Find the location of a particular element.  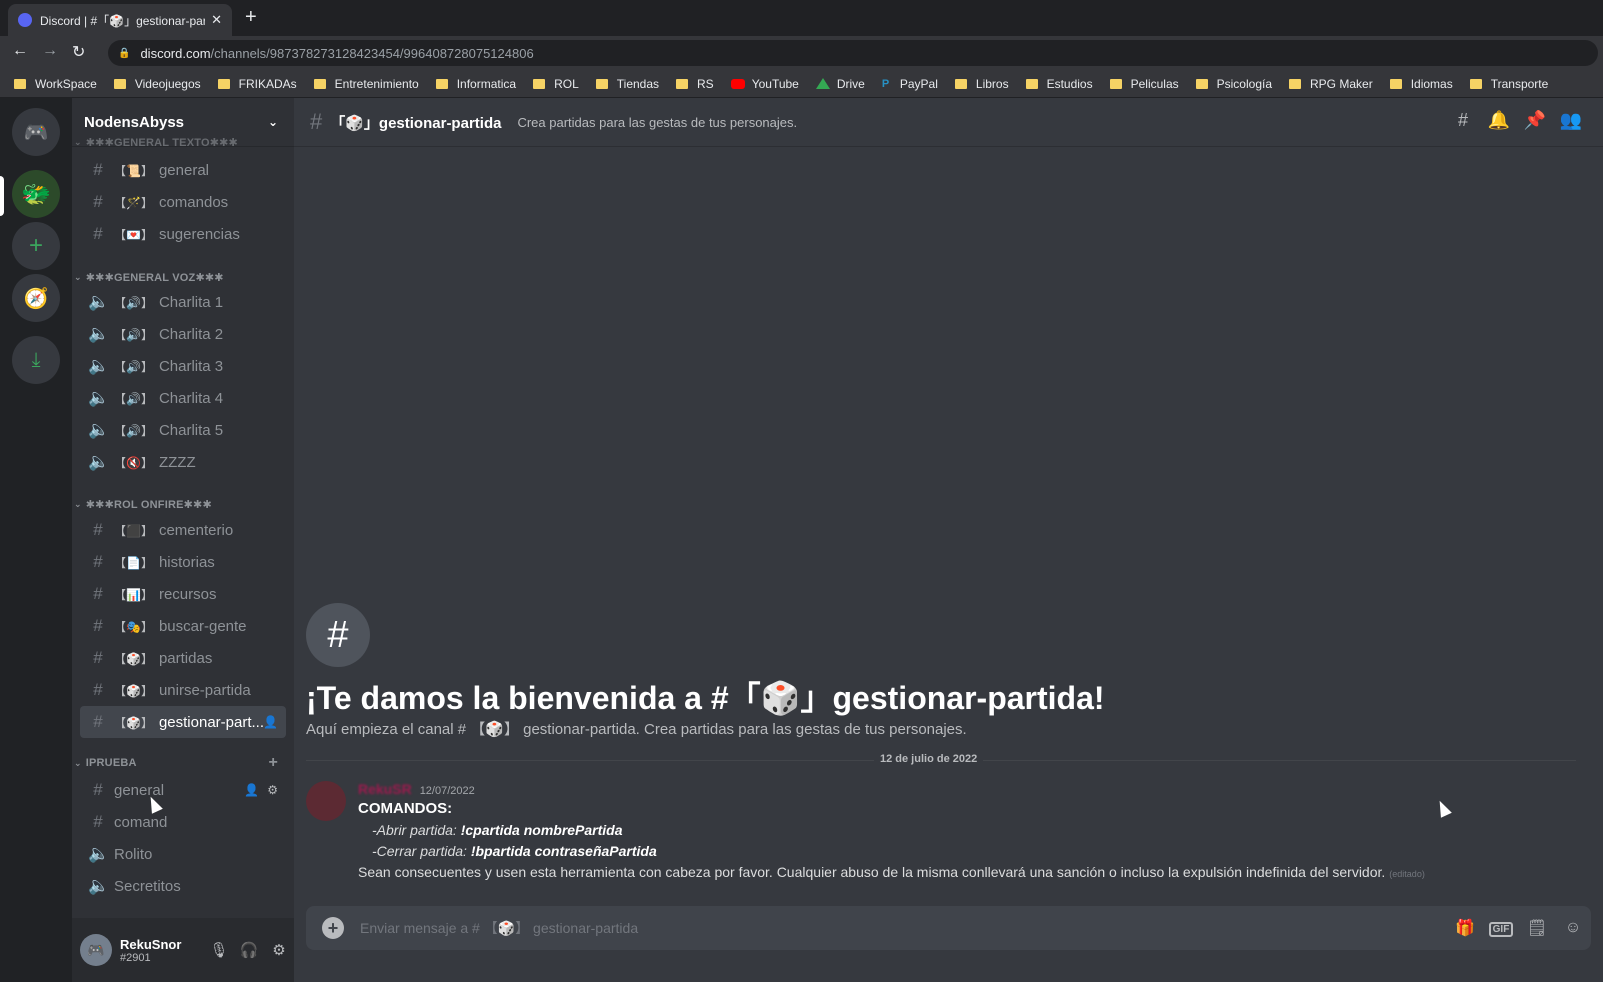

bookmark-item: Videojuegos is located at coordinates (157, 84).